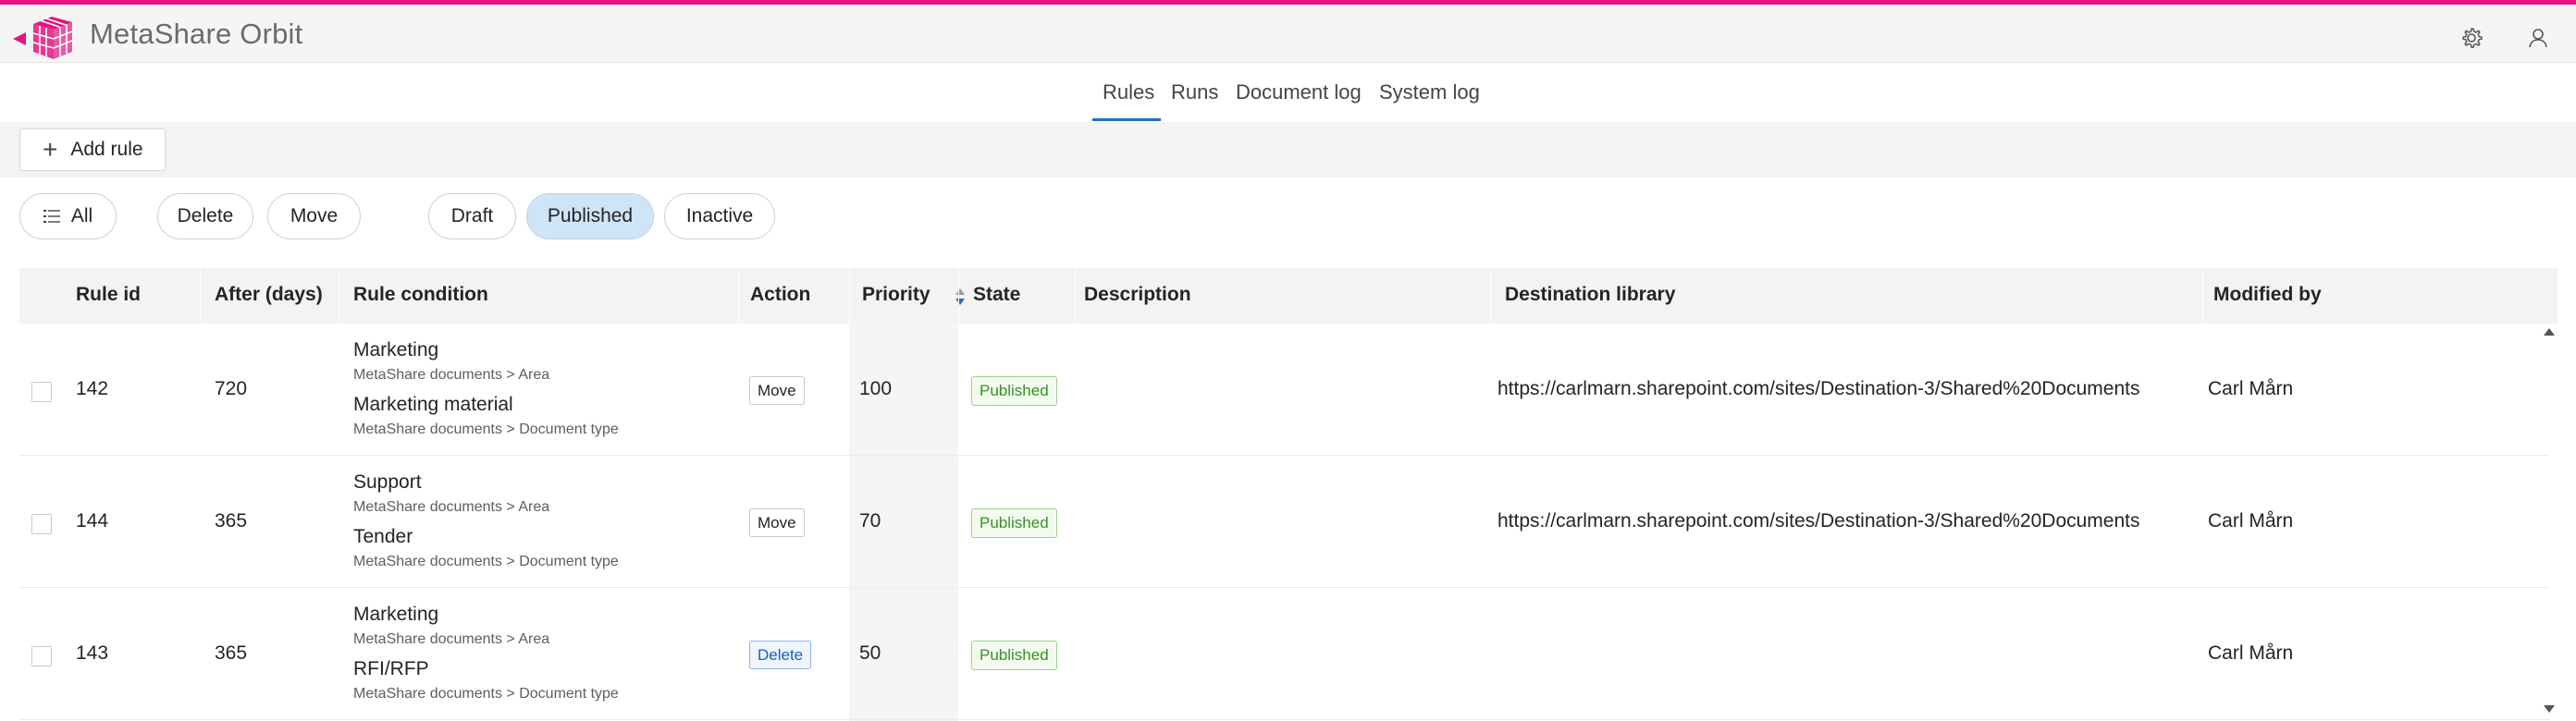 The height and width of the screenshot is (721, 2576). What do you see at coordinates (1288, 34) in the screenshot?
I see `app-header: MetaShare Orbit` at bounding box center [1288, 34].